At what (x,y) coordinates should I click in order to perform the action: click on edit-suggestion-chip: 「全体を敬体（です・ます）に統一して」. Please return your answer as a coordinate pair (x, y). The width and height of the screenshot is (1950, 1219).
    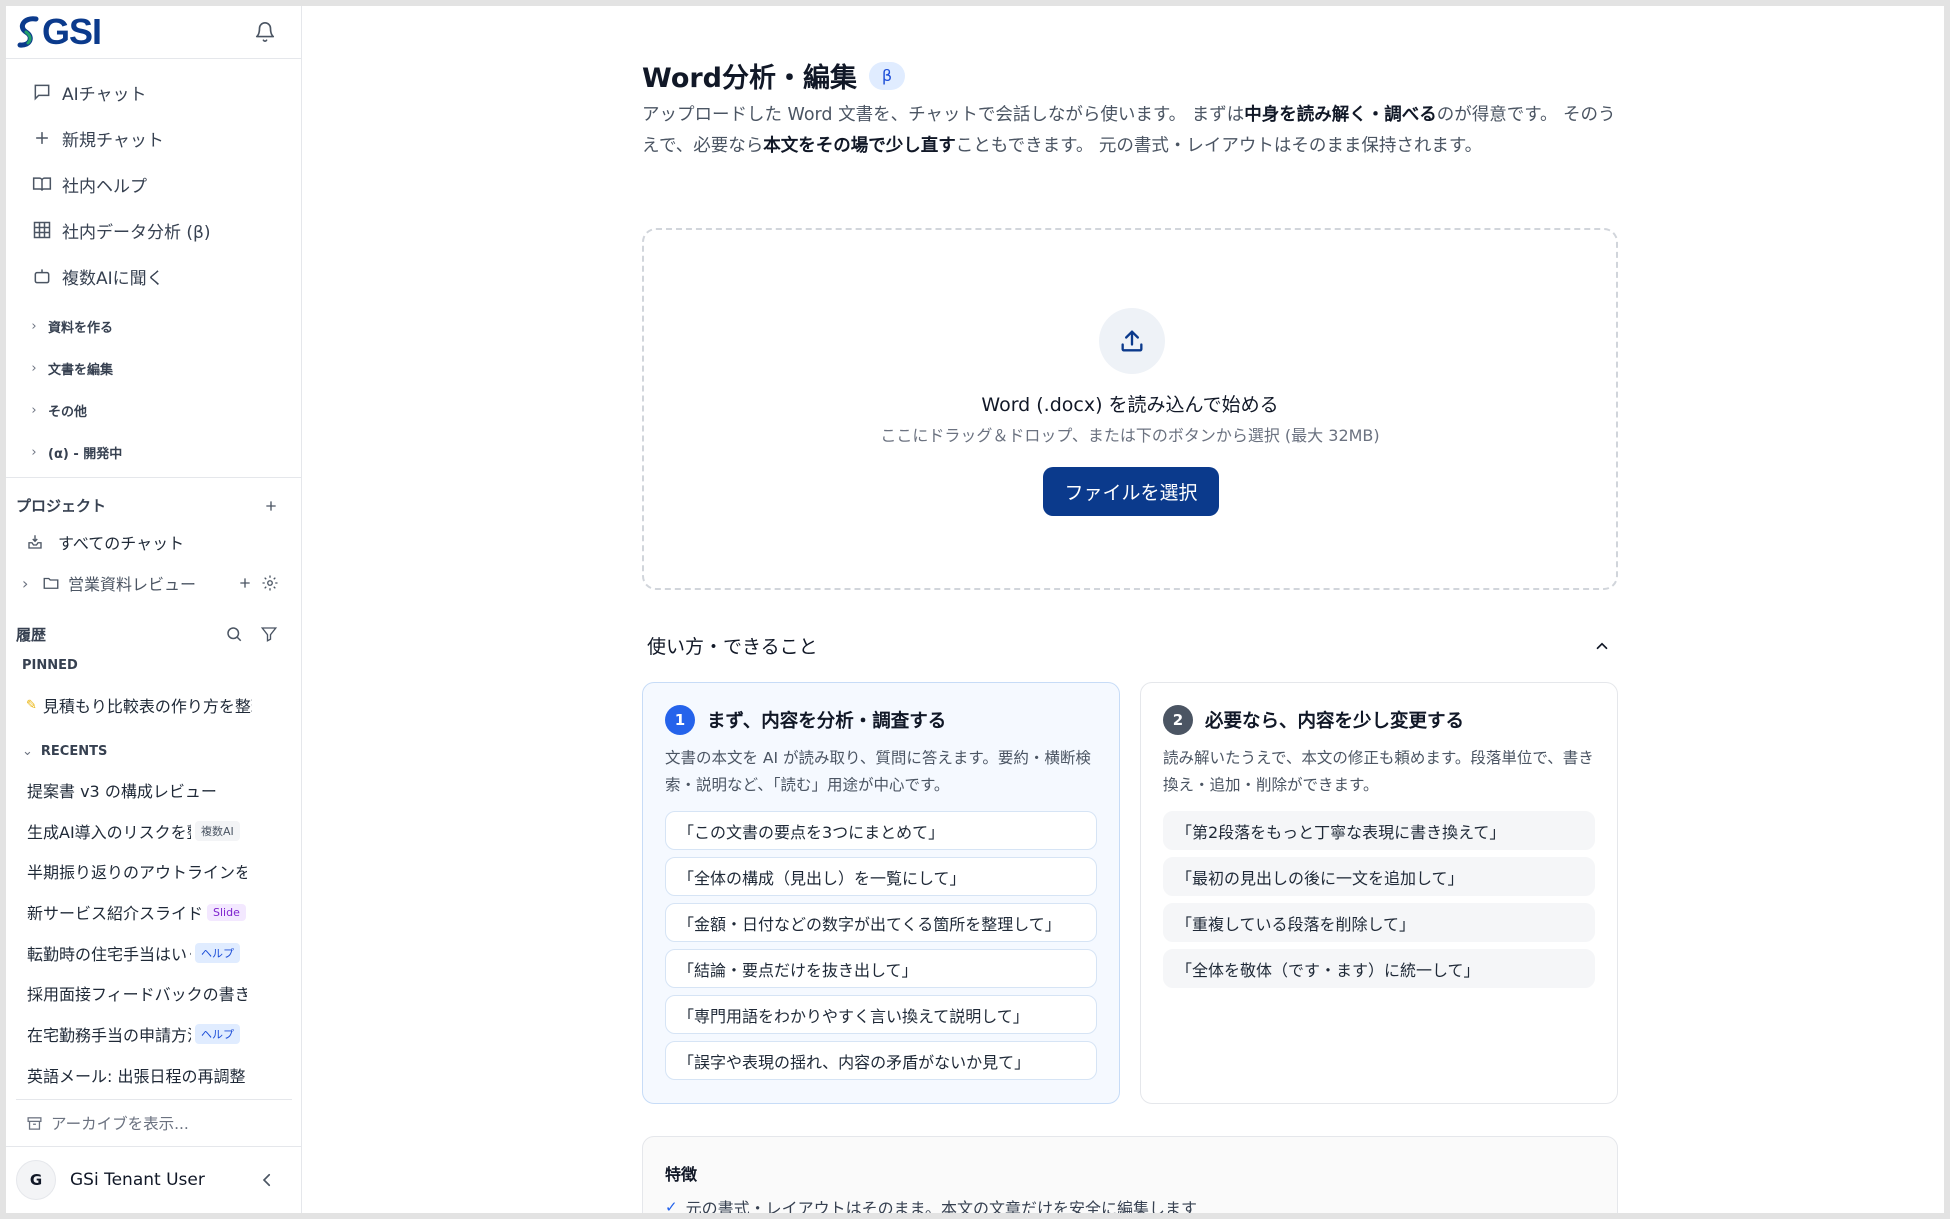
    Looking at the image, I should click on (1379, 968).